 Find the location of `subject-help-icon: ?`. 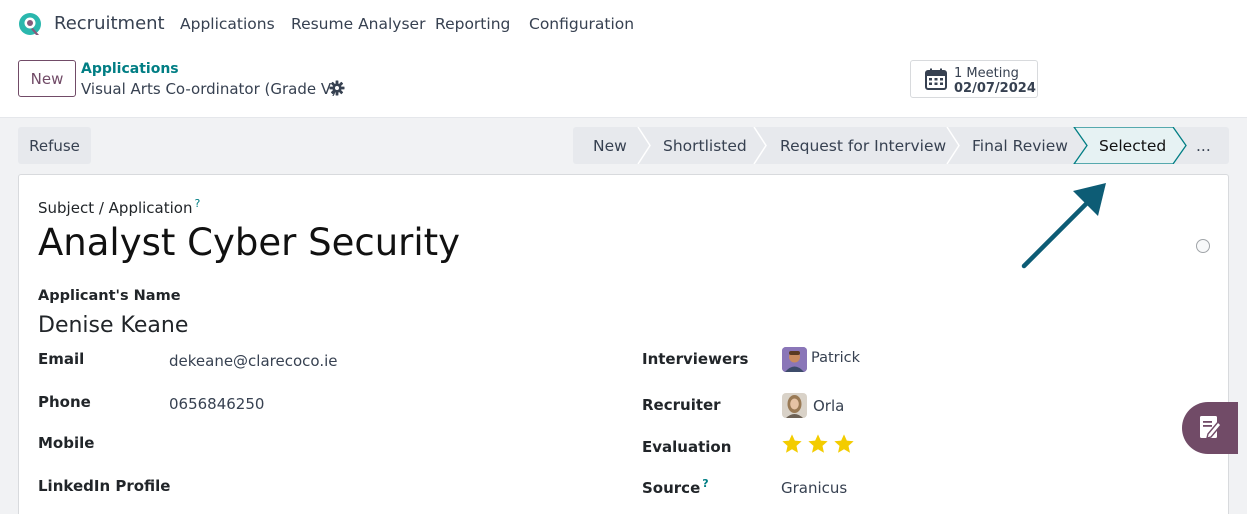

subject-help-icon: ? is located at coordinates (197, 203).